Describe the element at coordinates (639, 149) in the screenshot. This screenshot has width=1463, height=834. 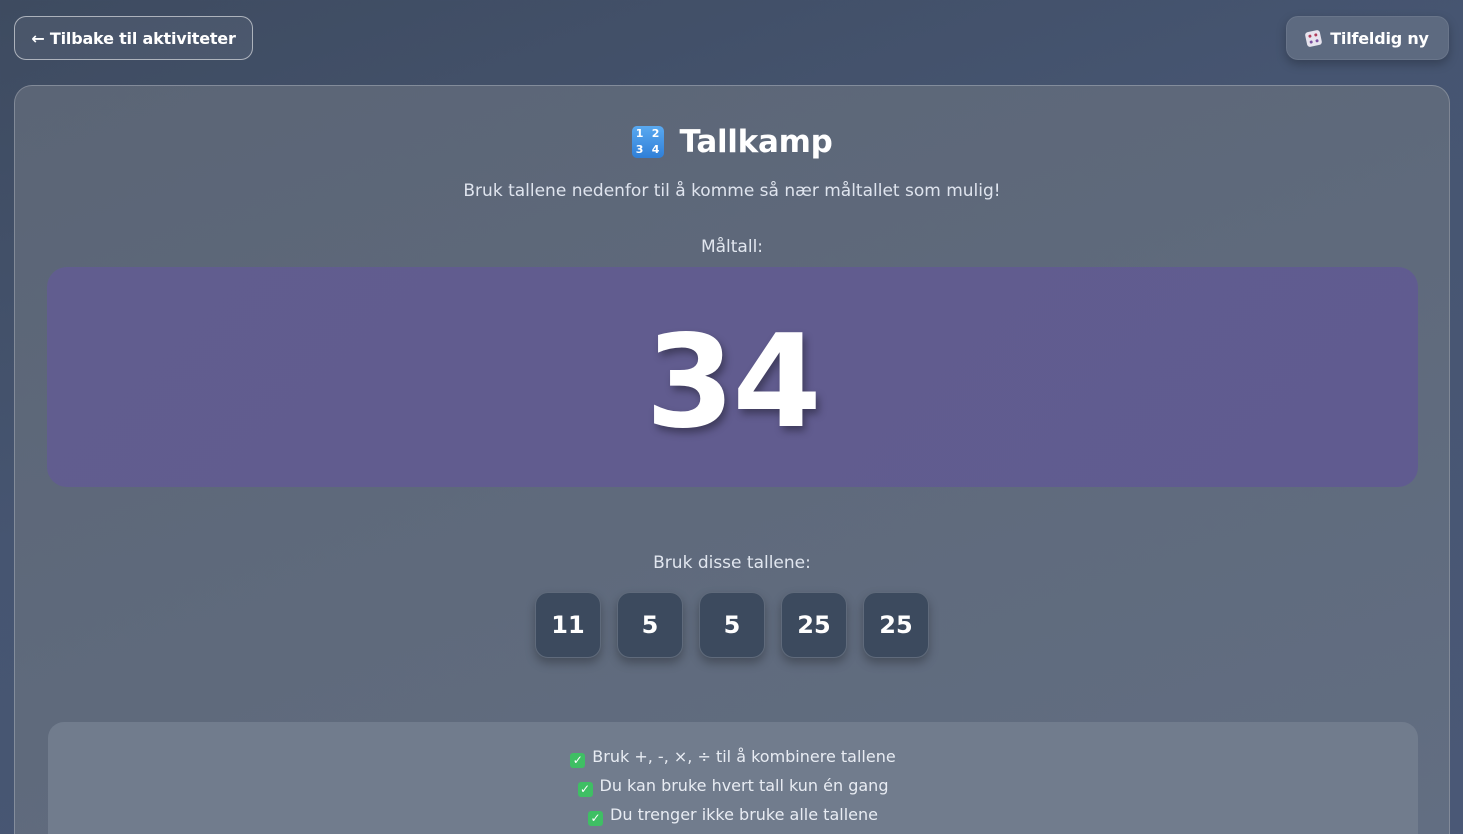
I see `numbers-icon-digit: 3` at that location.